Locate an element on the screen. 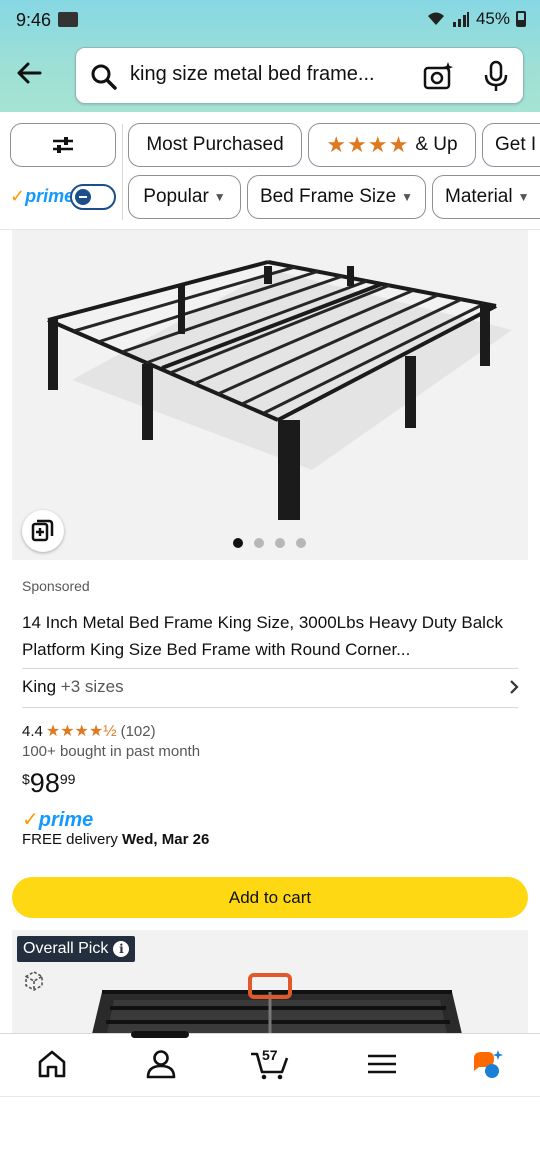 Image resolution: width=540 pixels, height=1158 pixels. menu-icon is located at coordinates (382, 1064).